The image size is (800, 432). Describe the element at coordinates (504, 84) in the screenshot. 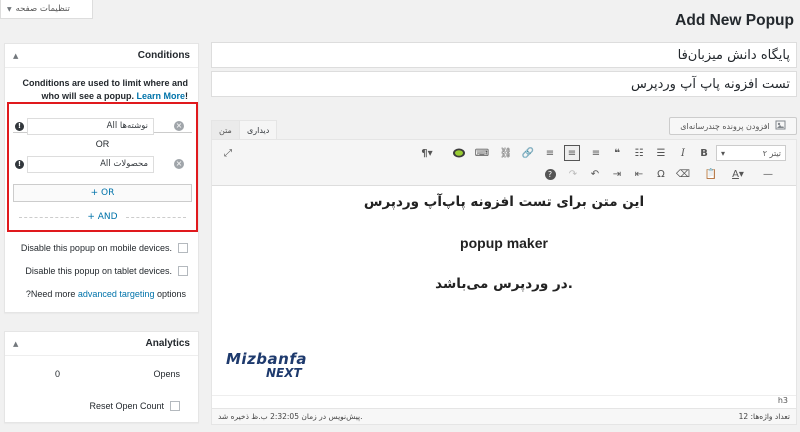

I see `popup-title-input: تست افزونه پاپ آپ وردپرس` at that location.